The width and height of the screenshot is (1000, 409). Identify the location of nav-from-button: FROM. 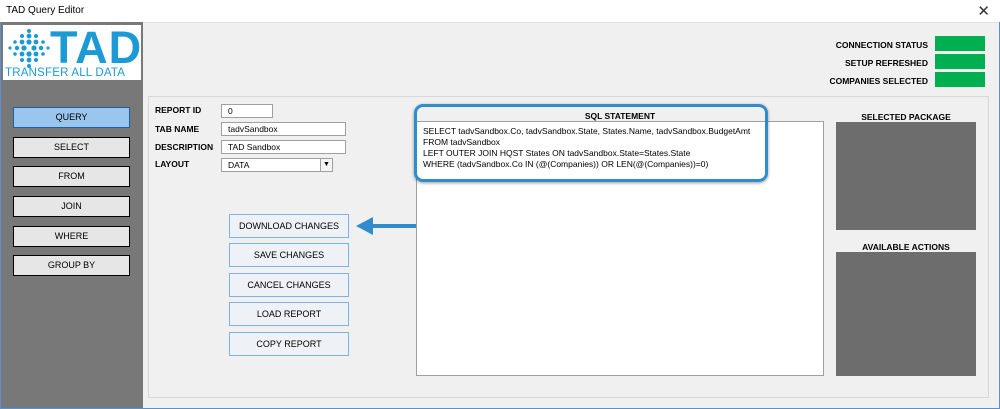
(71, 176).